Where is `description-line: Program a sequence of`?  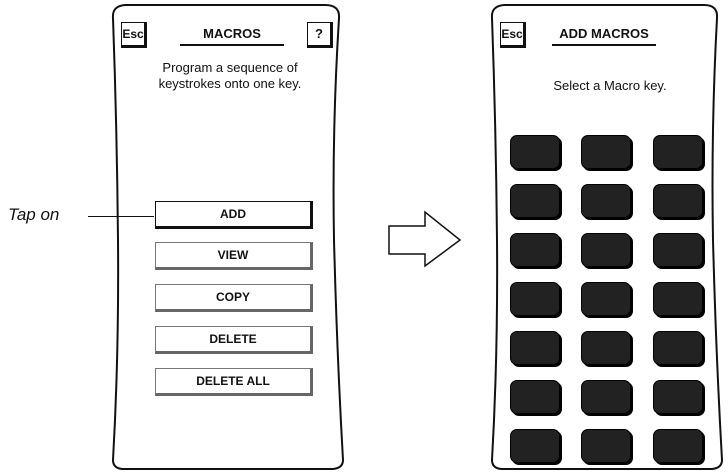 description-line: Program a sequence of is located at coordinates (230, 67).